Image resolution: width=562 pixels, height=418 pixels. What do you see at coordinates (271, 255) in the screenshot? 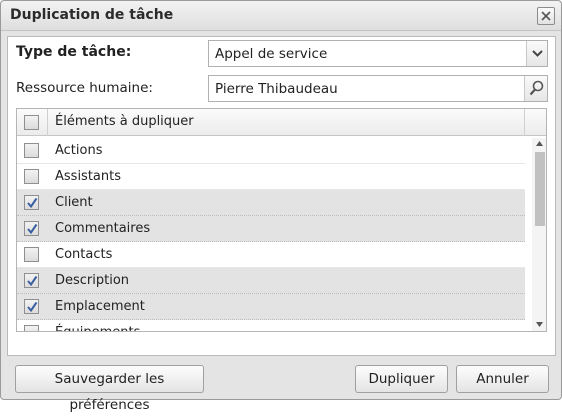
I see `list-item: Contacts` at bounding box center [271, 255].